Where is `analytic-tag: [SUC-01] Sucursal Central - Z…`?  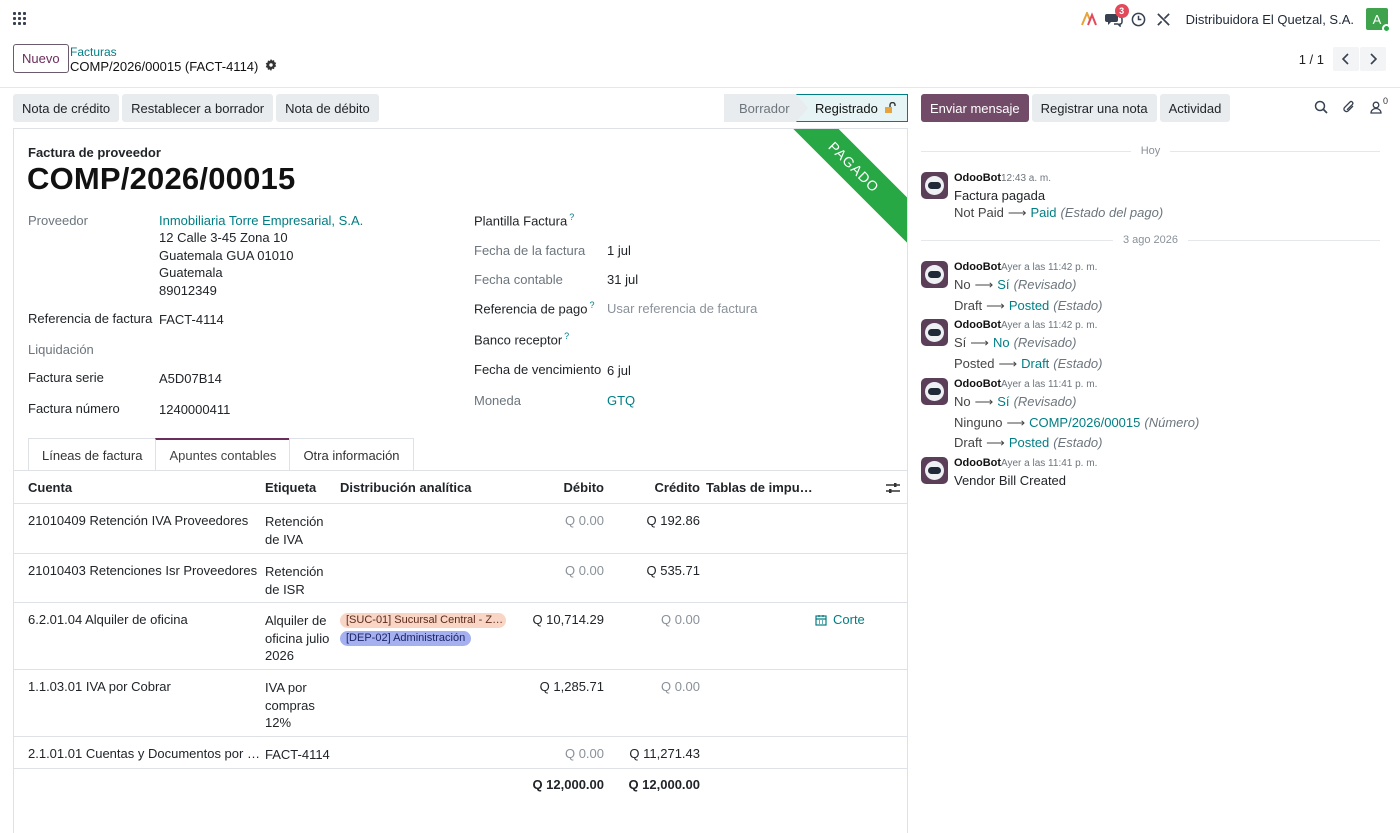 analytic-tag: [SUC-01] Sucursal Central - Z… is located at coordinates (423, 620).